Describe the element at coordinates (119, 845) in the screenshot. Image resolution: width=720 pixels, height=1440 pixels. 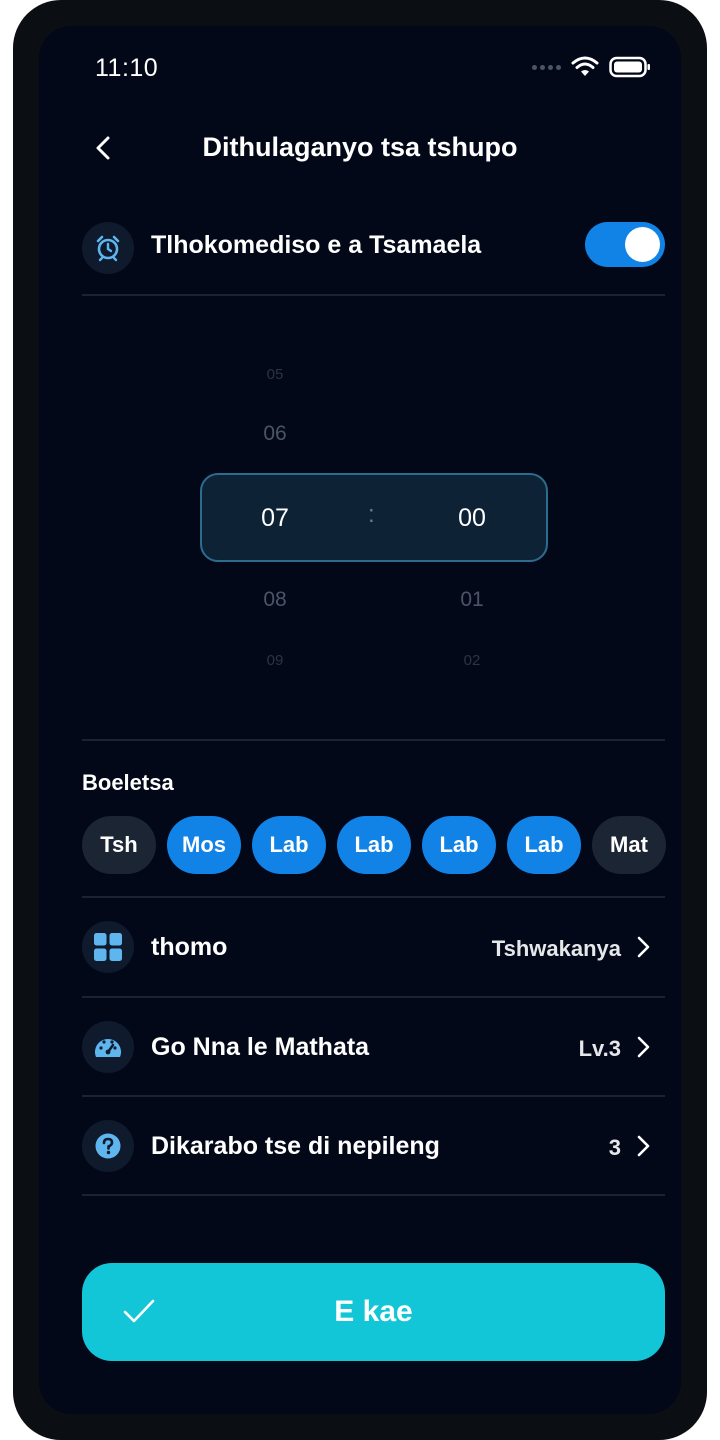
I see `day-chip: Tsh` at that location.